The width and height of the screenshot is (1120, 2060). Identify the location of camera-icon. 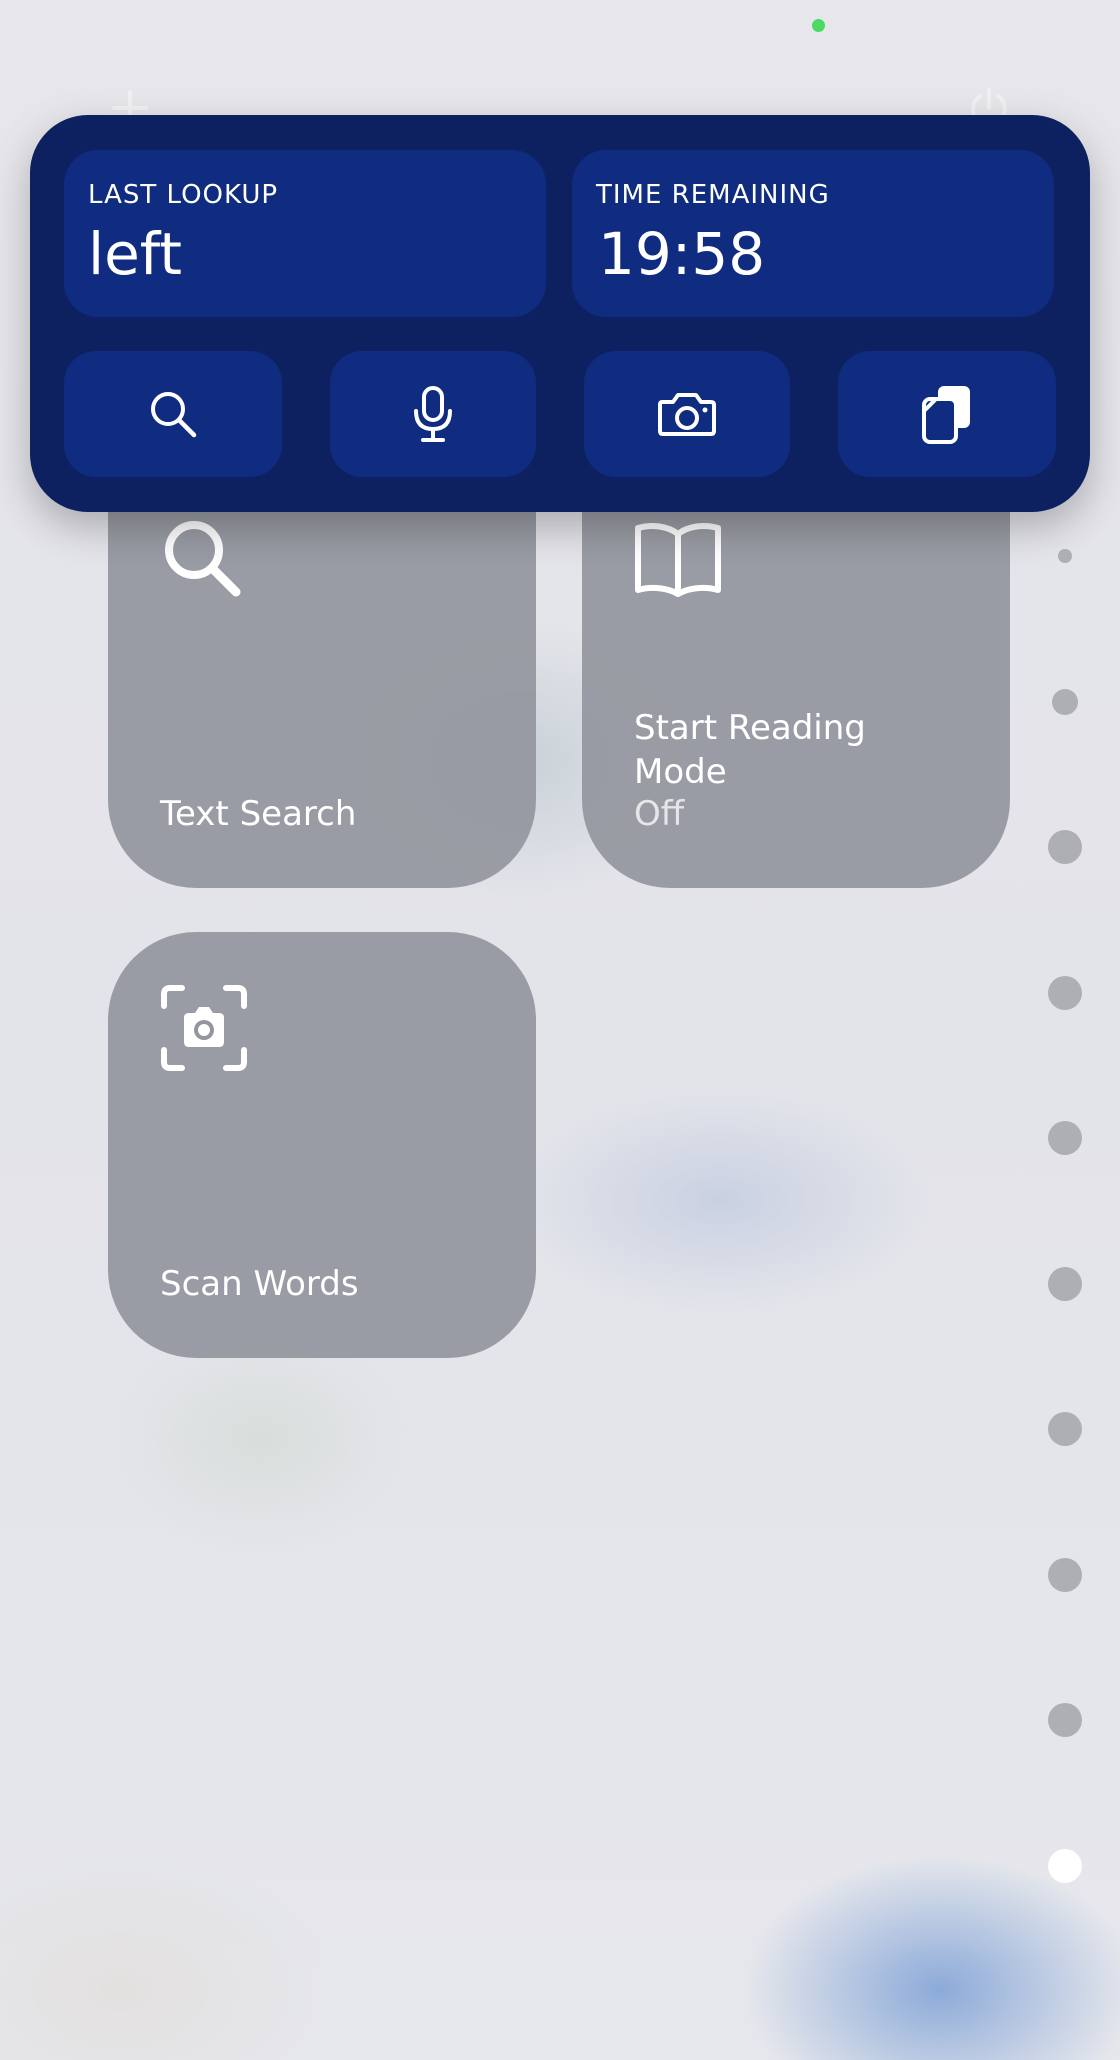
(687, 414).